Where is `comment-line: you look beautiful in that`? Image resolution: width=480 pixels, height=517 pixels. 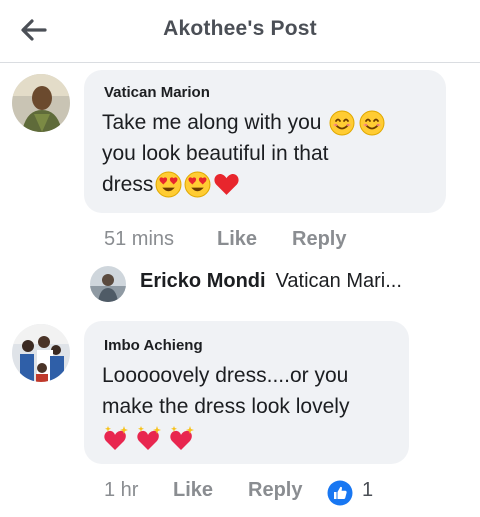
comment-line: you look beautiful in that is located at coordinates (215, 153).